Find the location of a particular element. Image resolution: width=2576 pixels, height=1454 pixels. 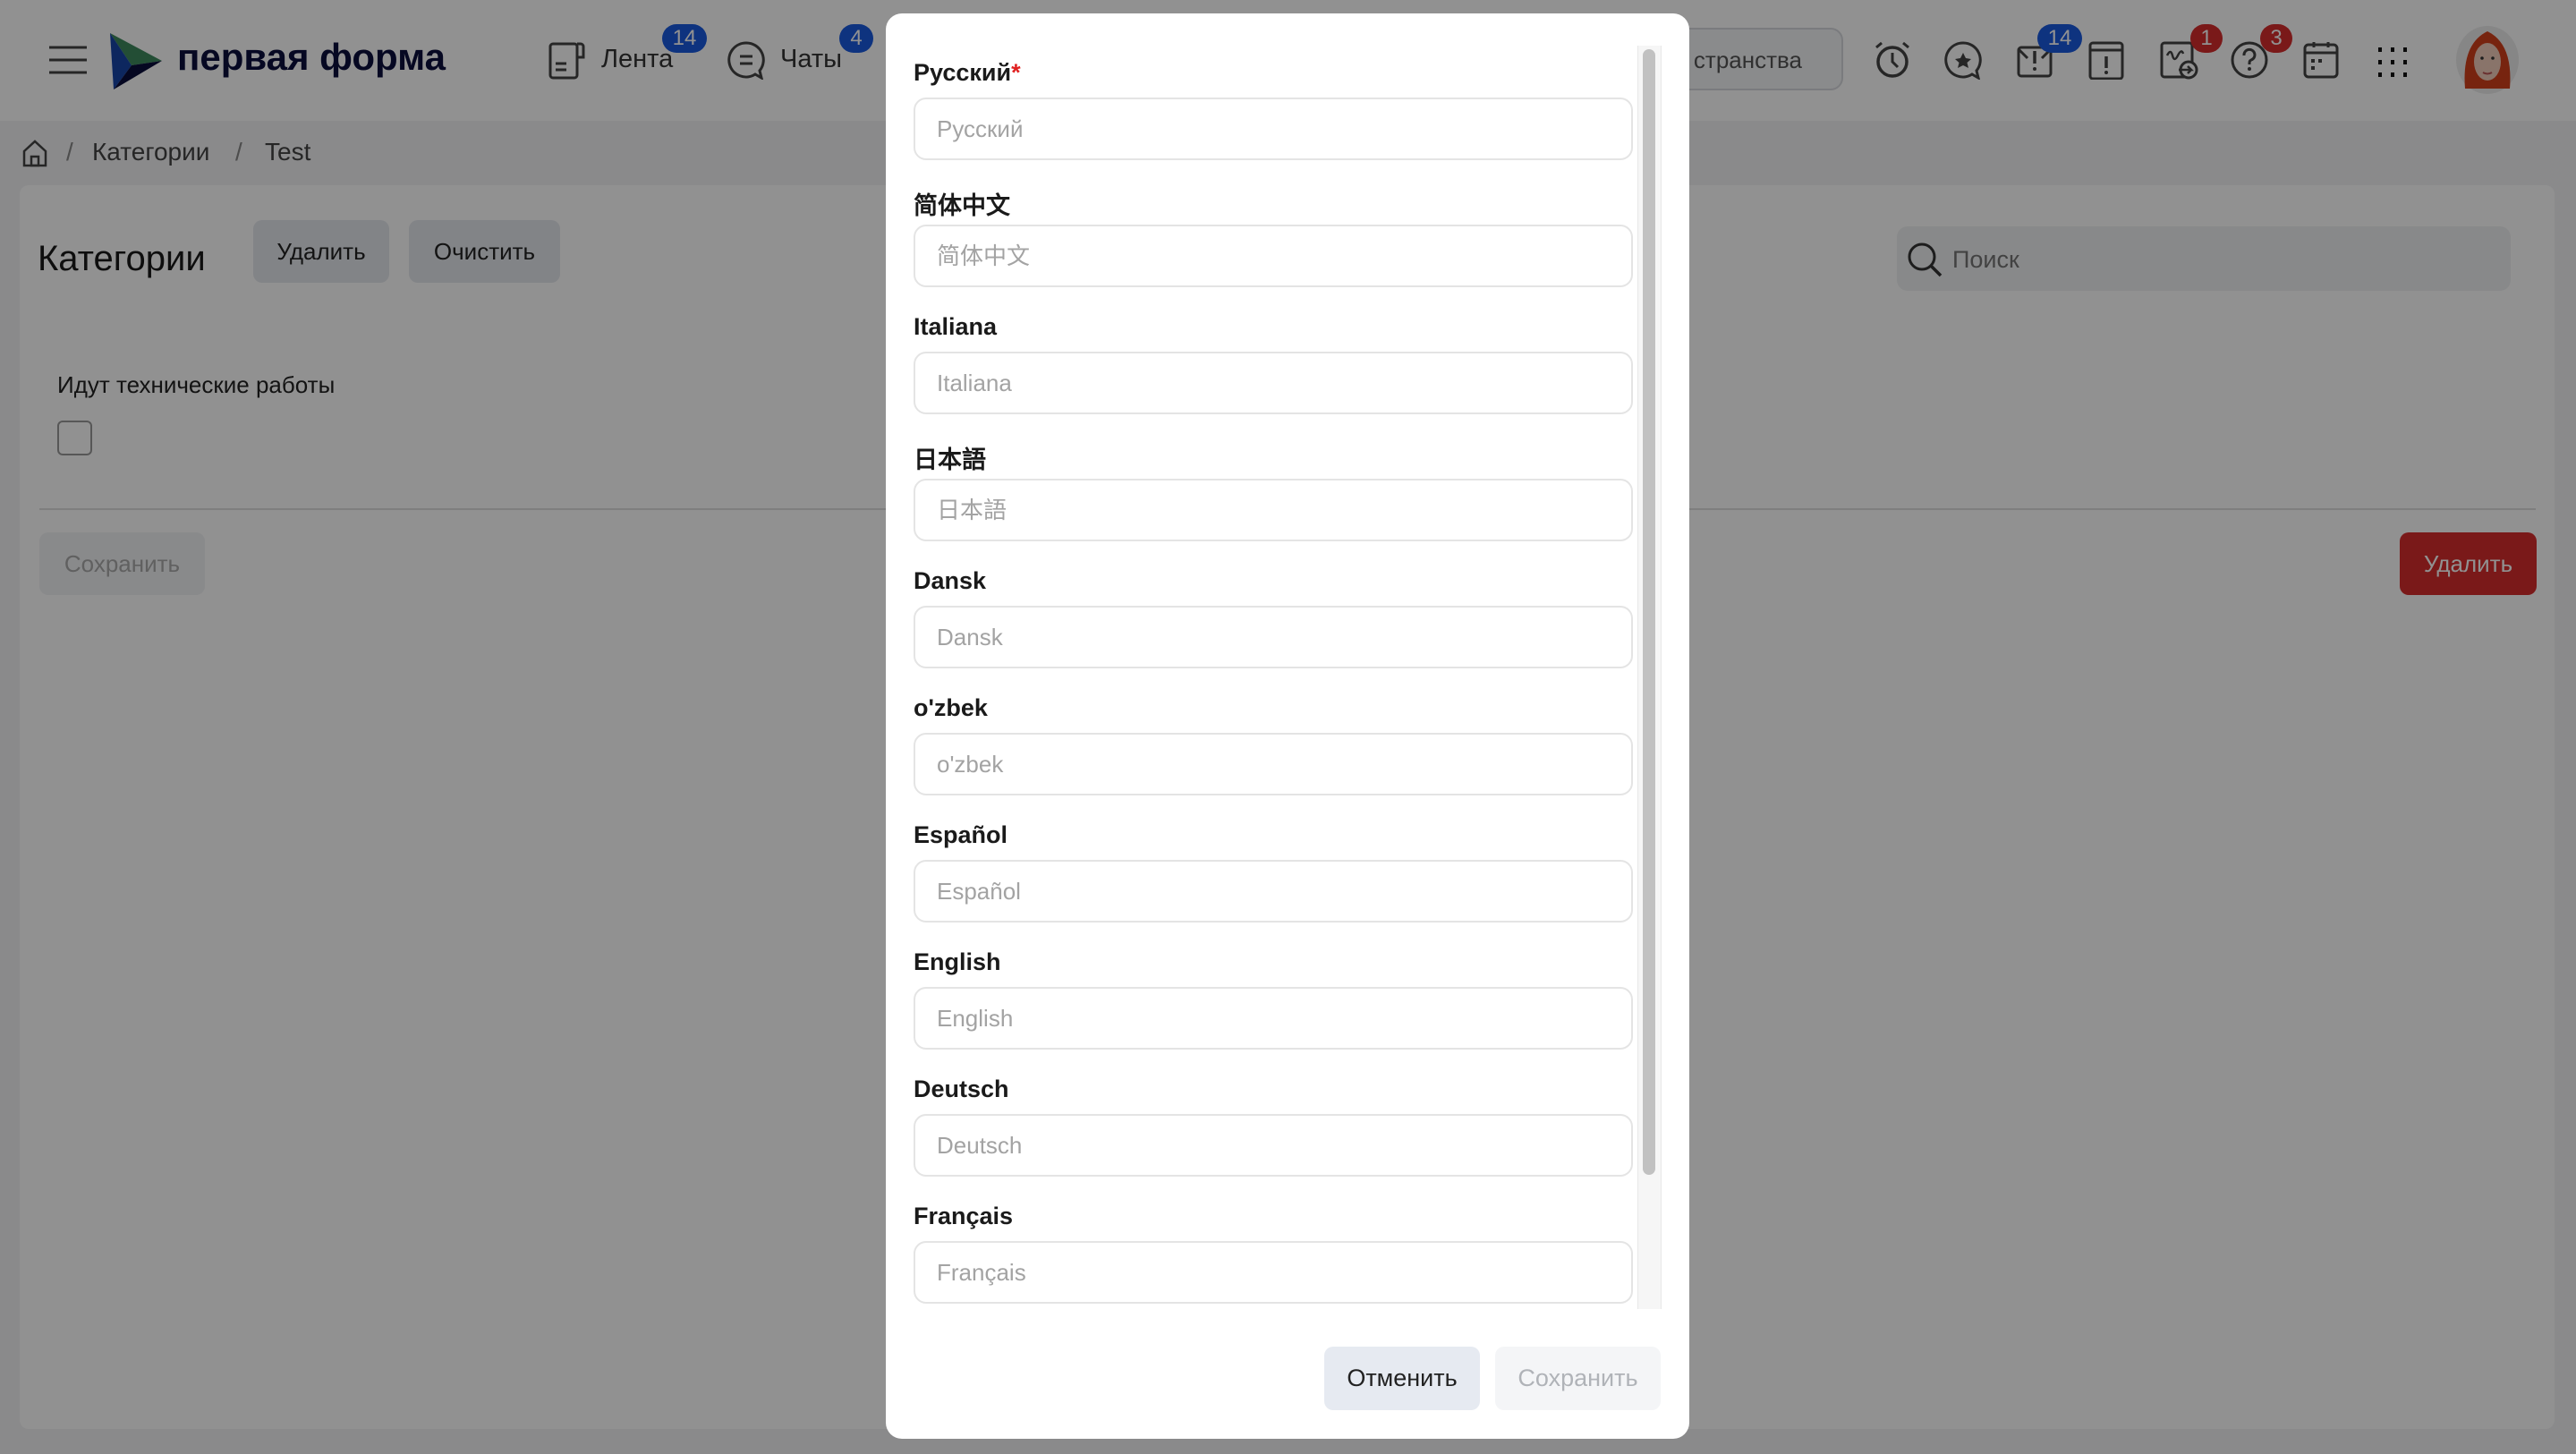

field-label-text: English is located at coordinates (957, 962).